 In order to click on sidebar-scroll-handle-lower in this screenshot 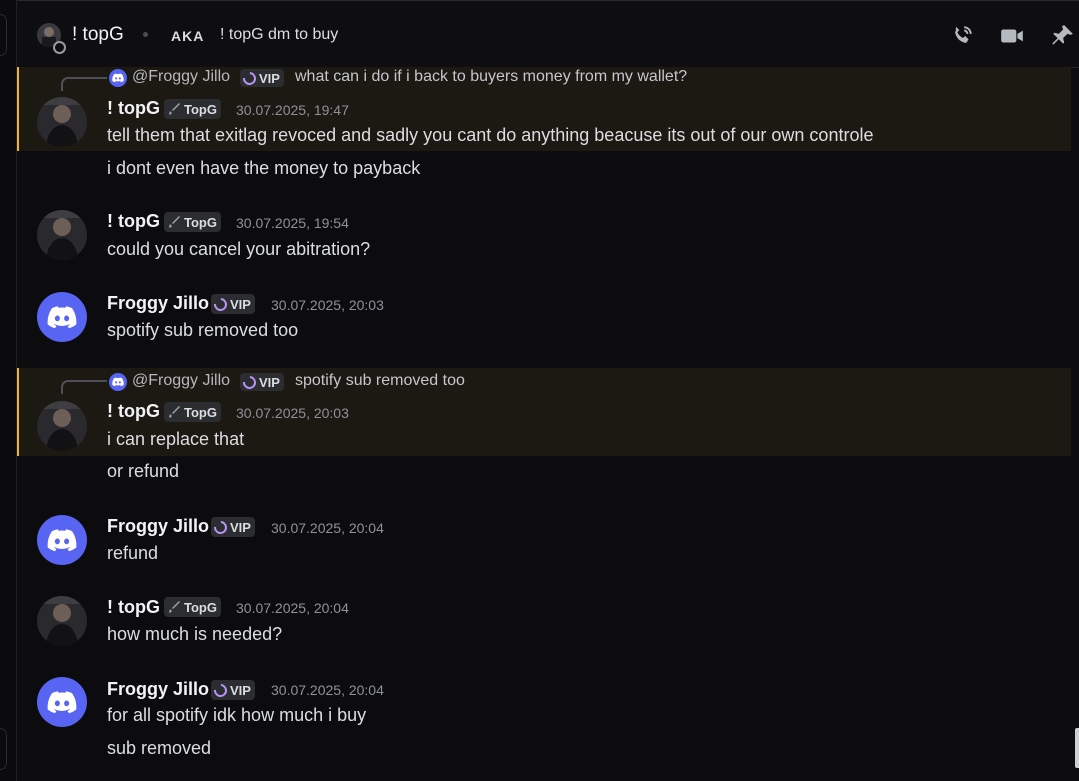, I will do `click(3, 749)`.